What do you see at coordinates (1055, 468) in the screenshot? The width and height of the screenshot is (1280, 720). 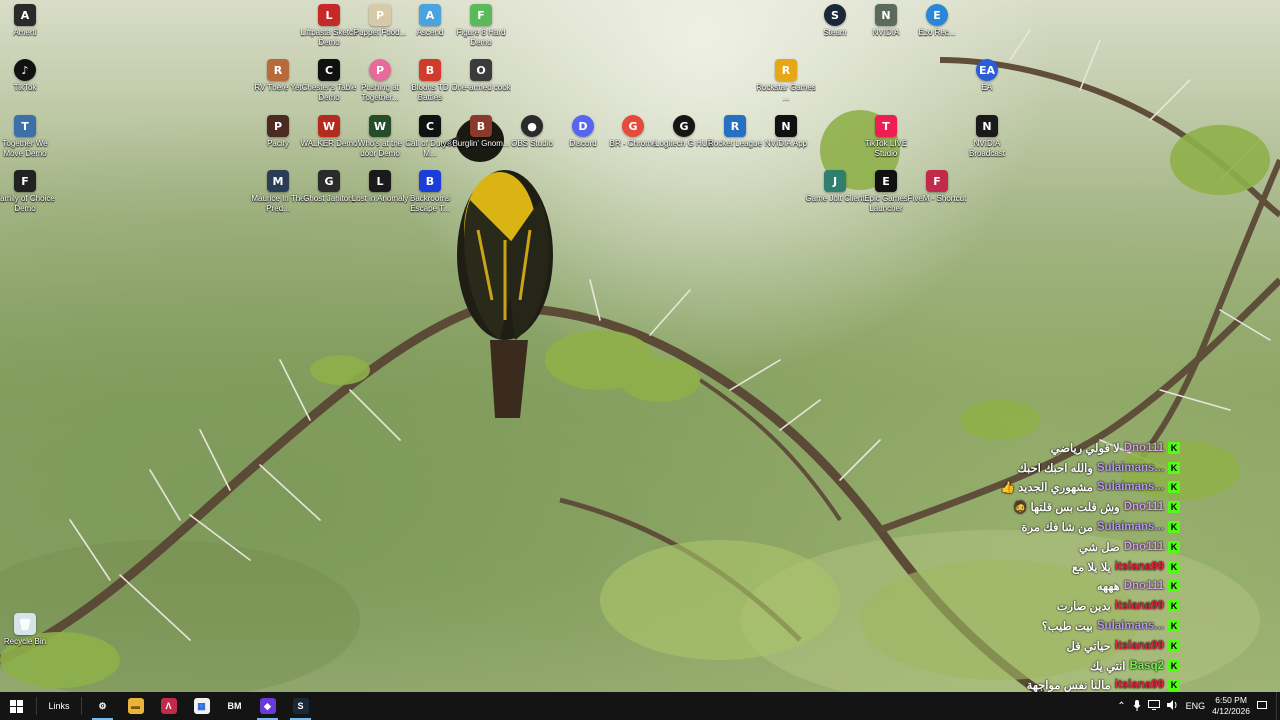 I see `chat-message-text: والله احبك احبك` at bounding box center [1055, 468].